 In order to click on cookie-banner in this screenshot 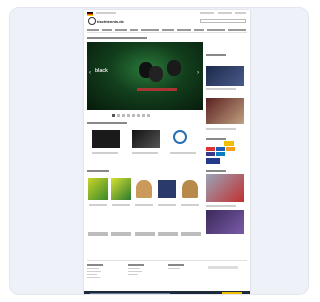, I will do `click(167, 292)`.